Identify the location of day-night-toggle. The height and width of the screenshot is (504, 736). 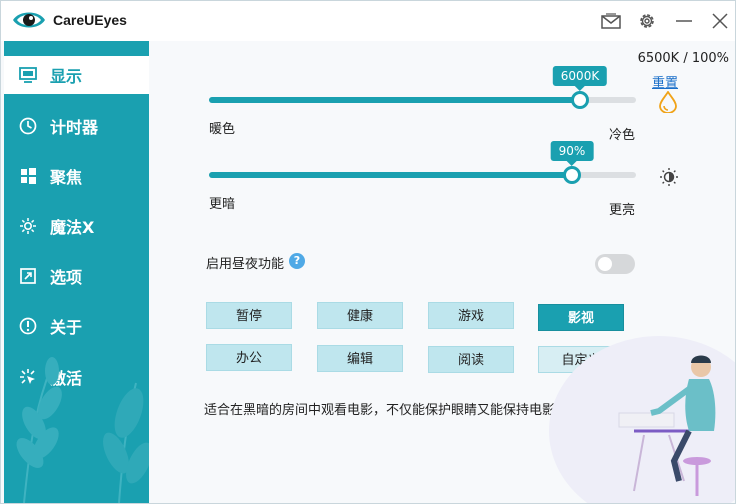
(615, 264).